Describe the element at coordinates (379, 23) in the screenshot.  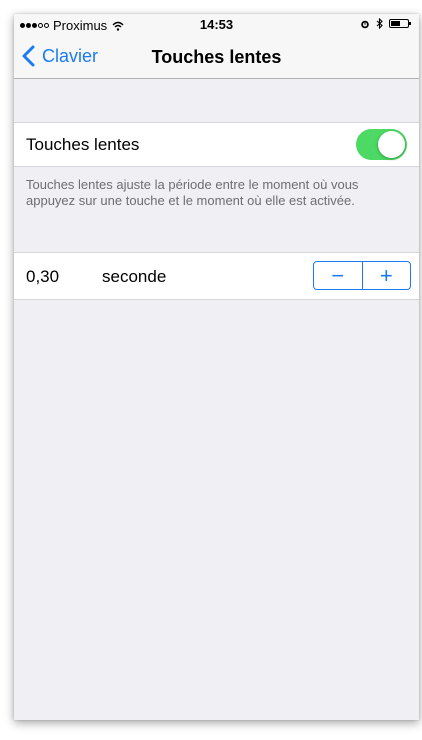
I see `bluetooth-icon` at that location.